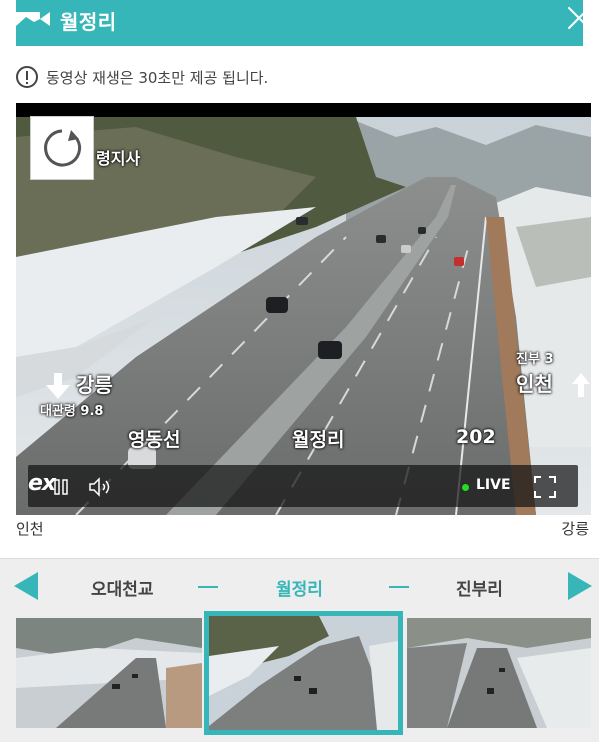  I want to click on refresh-button, so click(62, 148).